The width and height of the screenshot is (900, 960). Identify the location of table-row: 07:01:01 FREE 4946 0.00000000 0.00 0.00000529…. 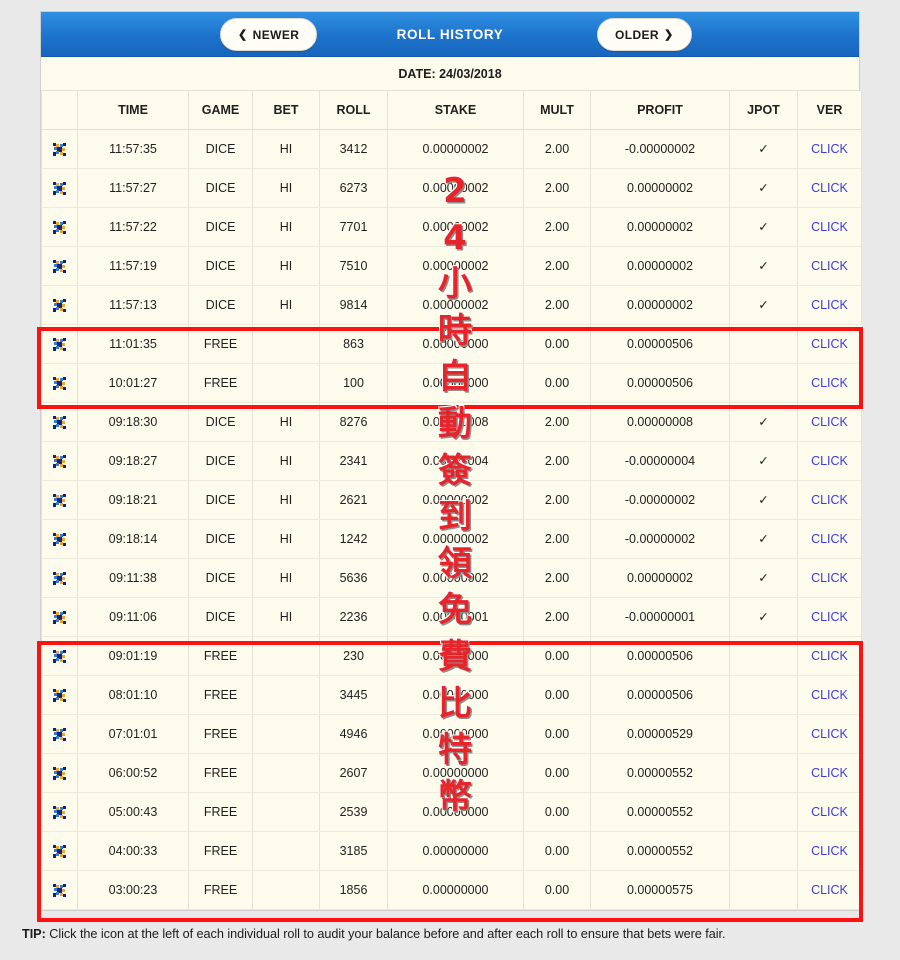
(451, 733).